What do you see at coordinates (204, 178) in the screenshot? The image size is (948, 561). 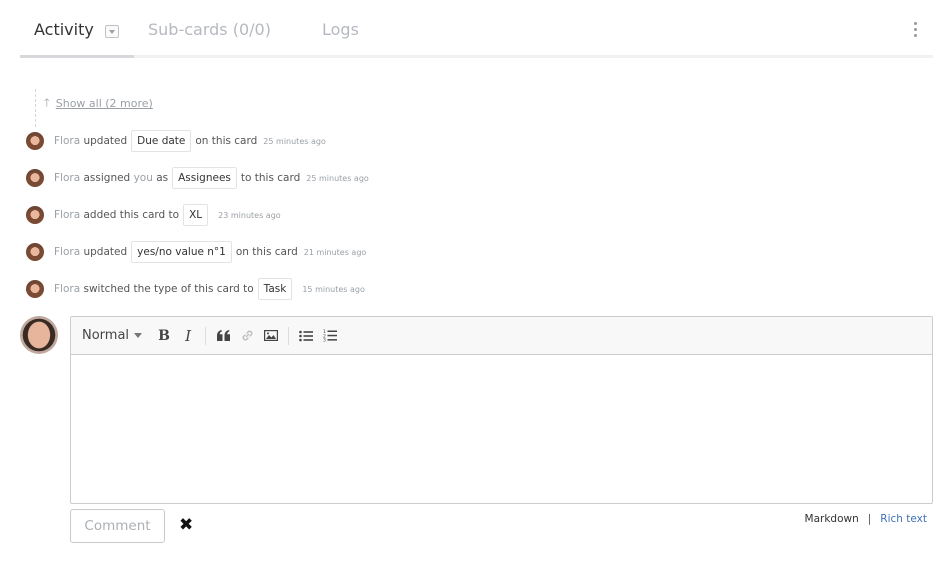 I see `activity-field-pill: Assignees` at bounding box center [204, 178].